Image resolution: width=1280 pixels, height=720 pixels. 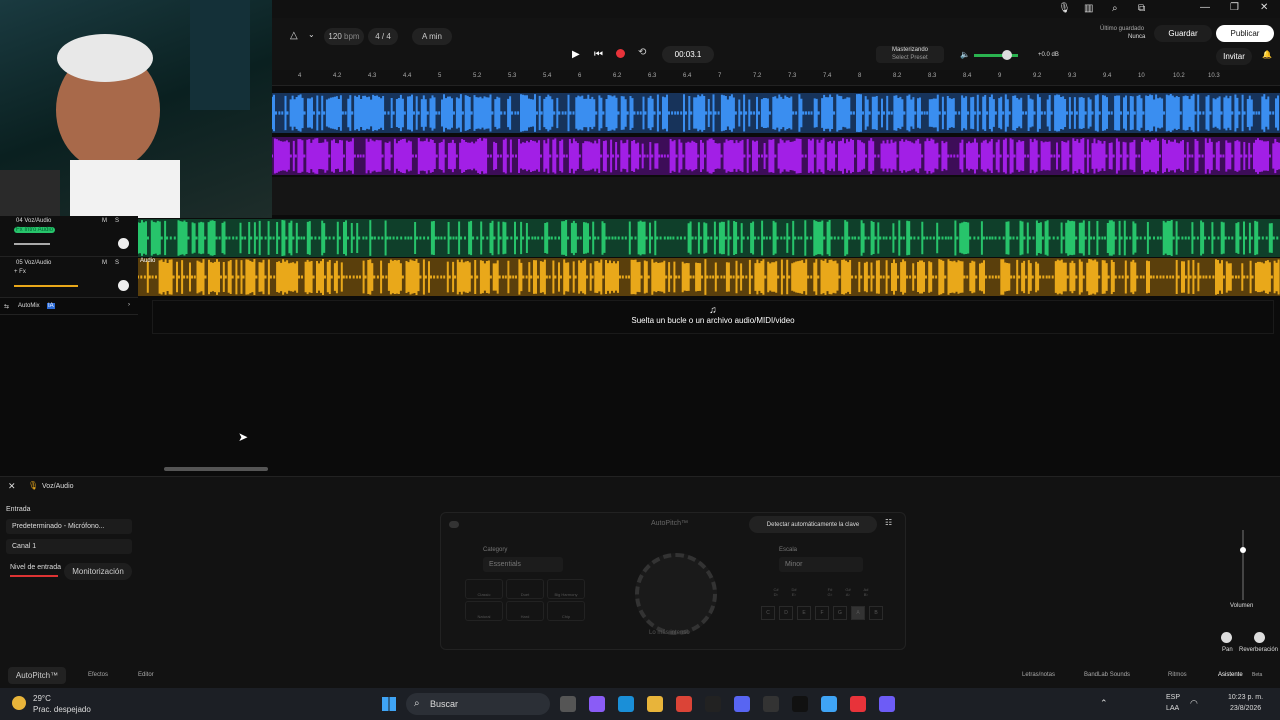 I want to click on skip-back-button: ⏮, so click(x=598, y=54).